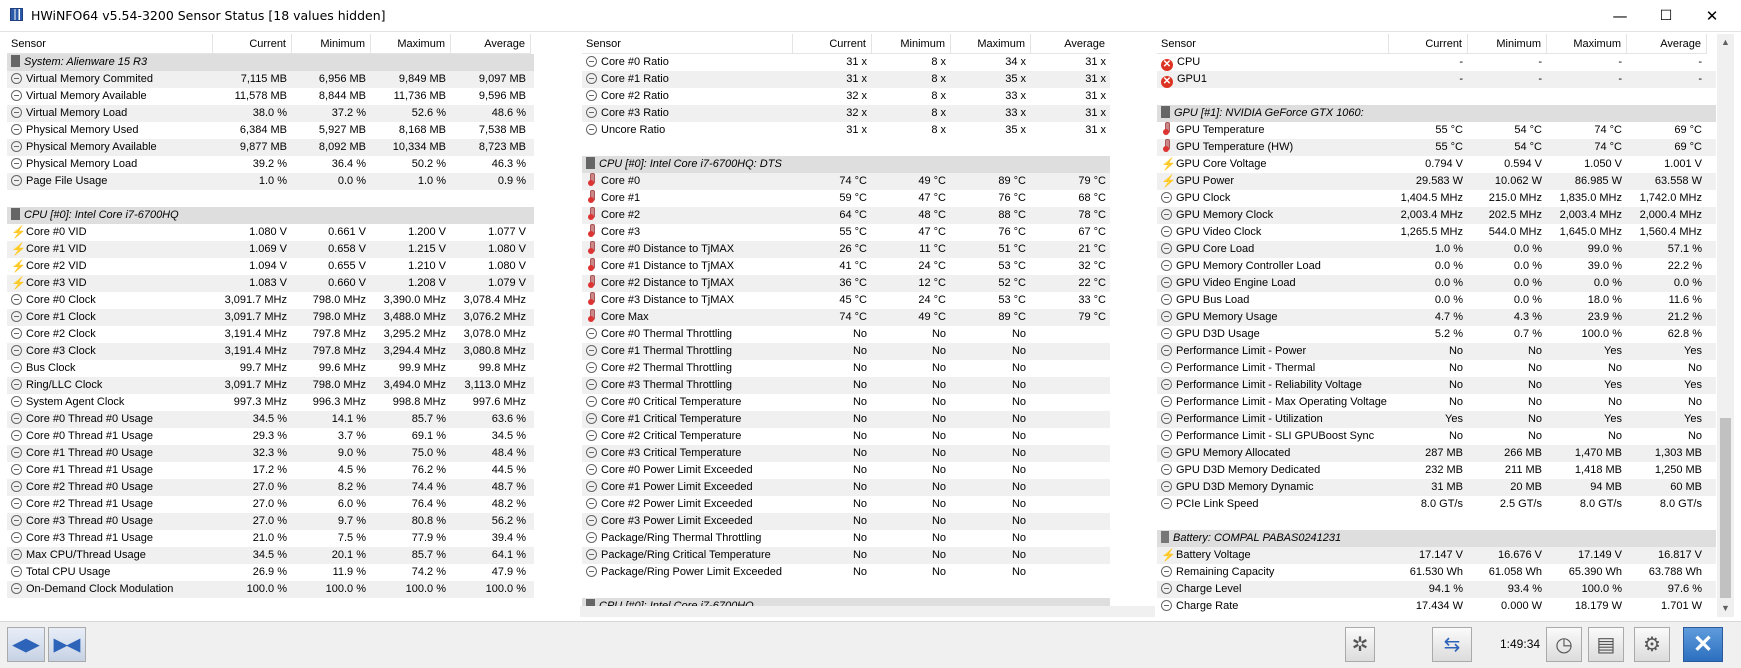 The width and height of the screenshot is (1741, 668). Describe the element at coordinates (846, 164) in the screenshot. I see `sensor-group-header: CPU [#0]: Intel Core i7-6700HQ: DTS` at that location.